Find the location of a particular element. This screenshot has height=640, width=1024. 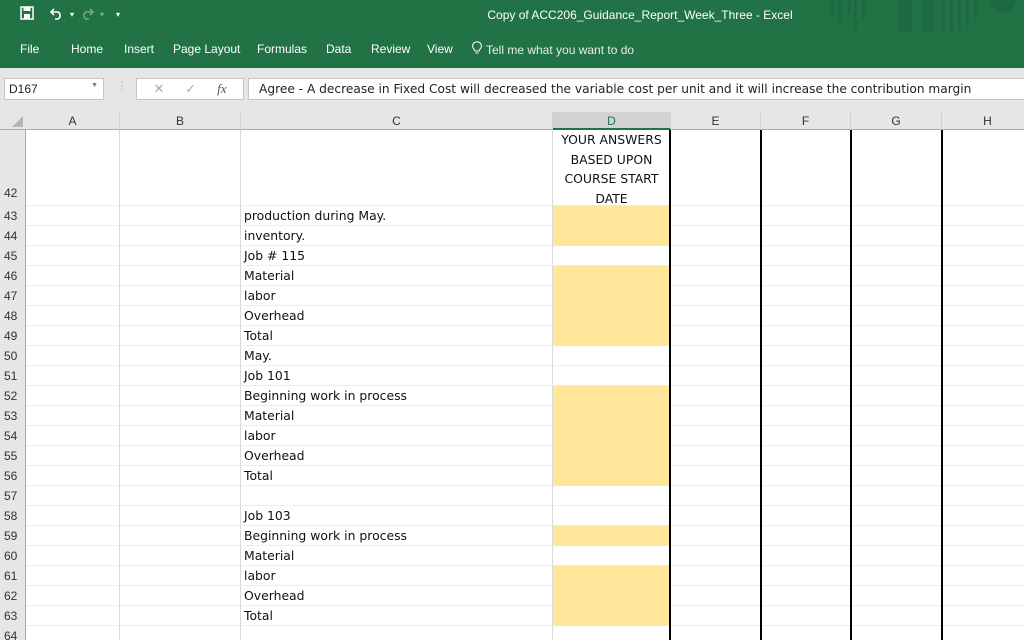

row-header: 47 is located at coordinates (13, 296).